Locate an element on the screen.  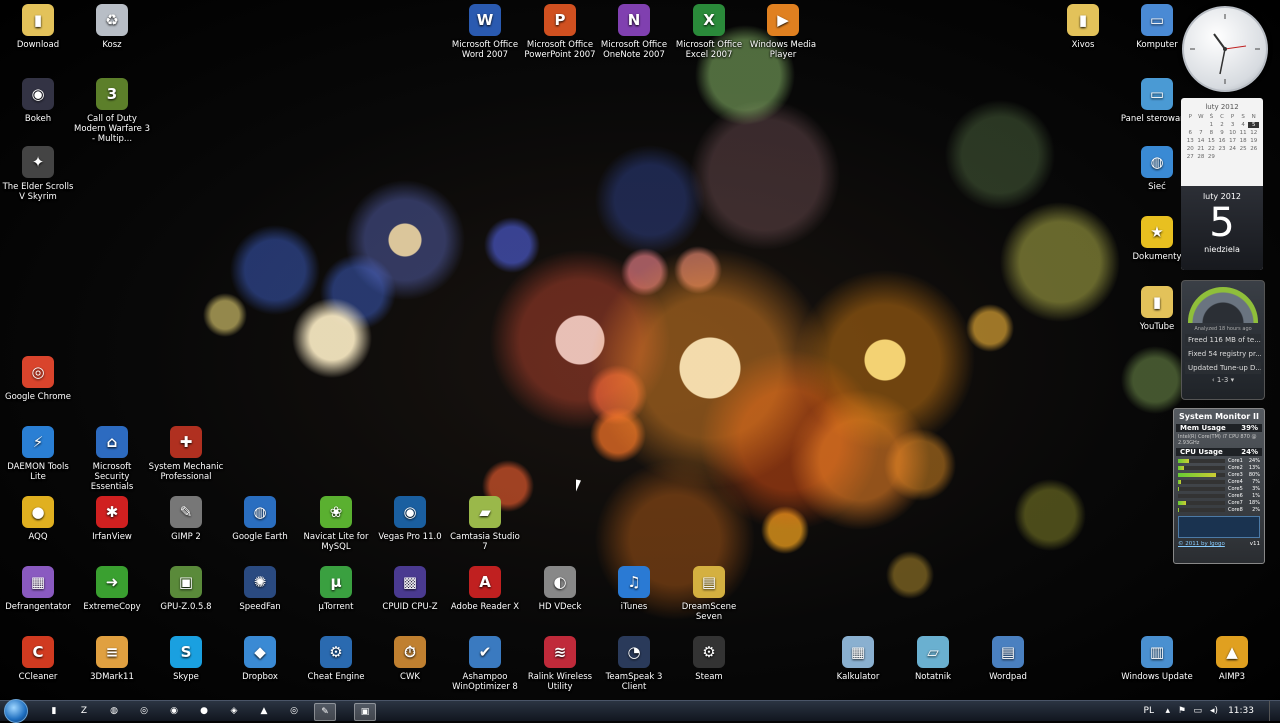
desktop-icon-camtasia: ▰Camtasia Studio 7 is located at coordinates (485, 524).